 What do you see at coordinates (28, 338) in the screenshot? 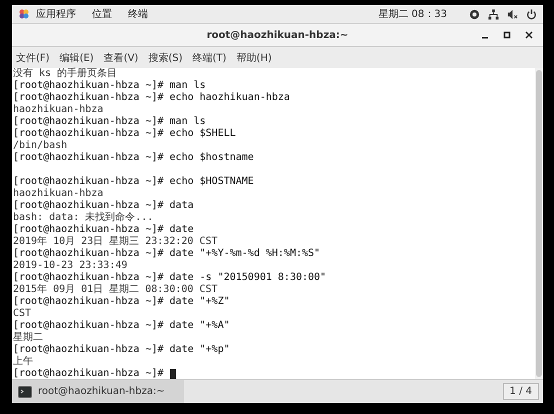
I see `command-output: 星期二` at bounding box center [28, 338].